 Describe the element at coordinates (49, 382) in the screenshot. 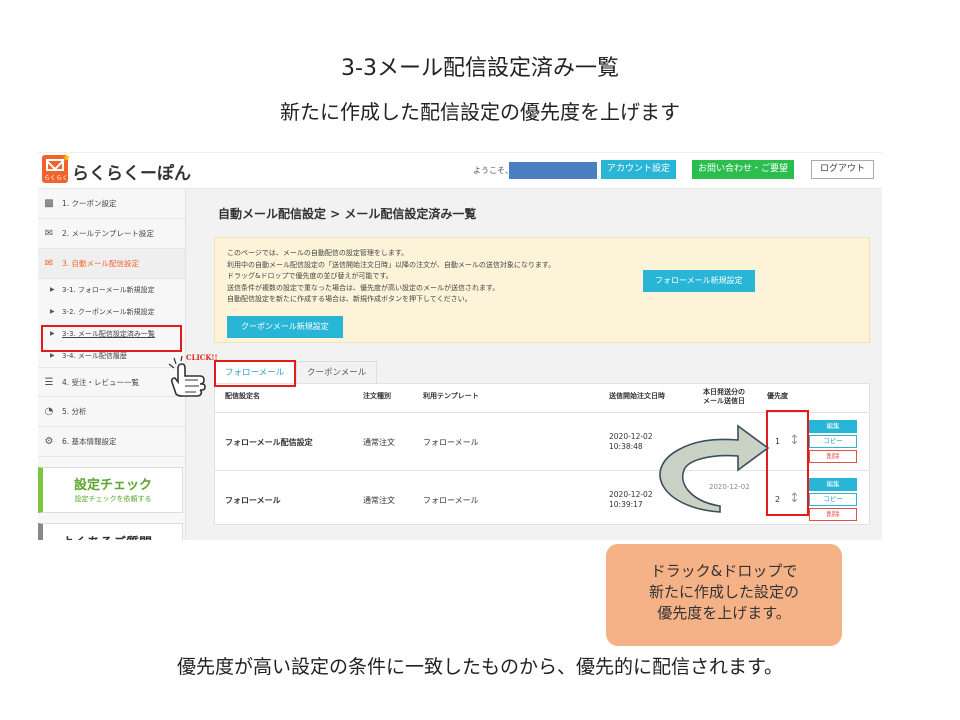

I see `list-icon: ☰` at that location.